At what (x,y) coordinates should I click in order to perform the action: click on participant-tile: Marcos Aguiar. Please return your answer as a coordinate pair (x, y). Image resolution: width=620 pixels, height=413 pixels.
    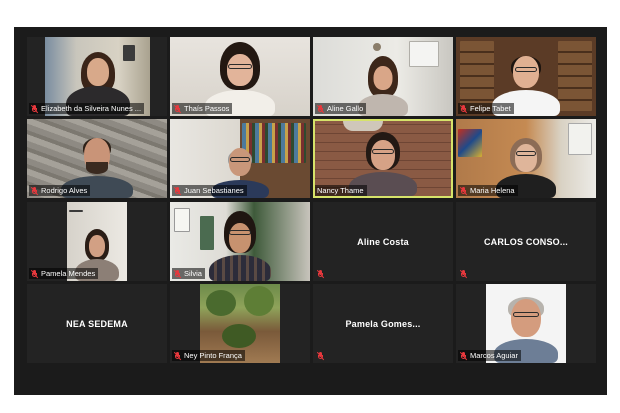
    Looking at the image, I should click on (526, 323).